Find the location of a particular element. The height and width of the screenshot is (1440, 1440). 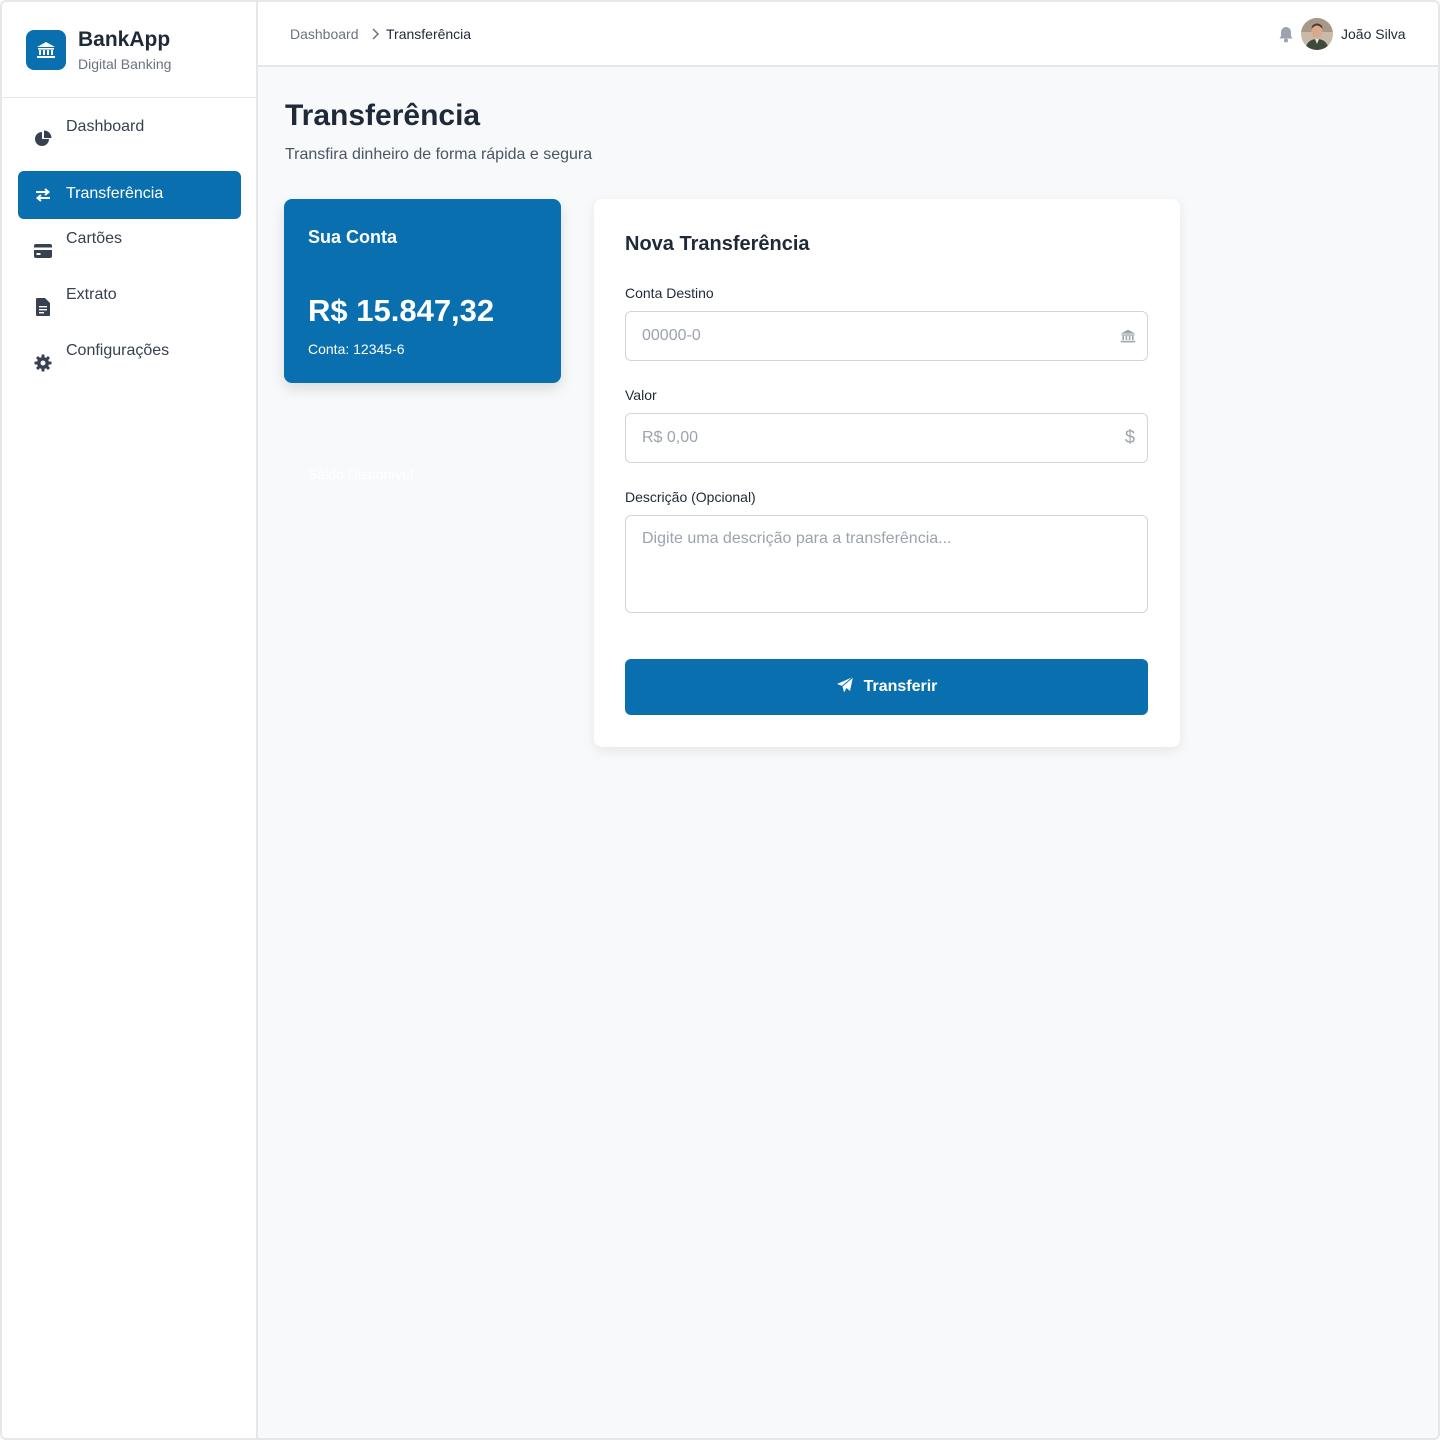

sidebar-item-transferencia: Transferência is located at coordinates (129, 195).